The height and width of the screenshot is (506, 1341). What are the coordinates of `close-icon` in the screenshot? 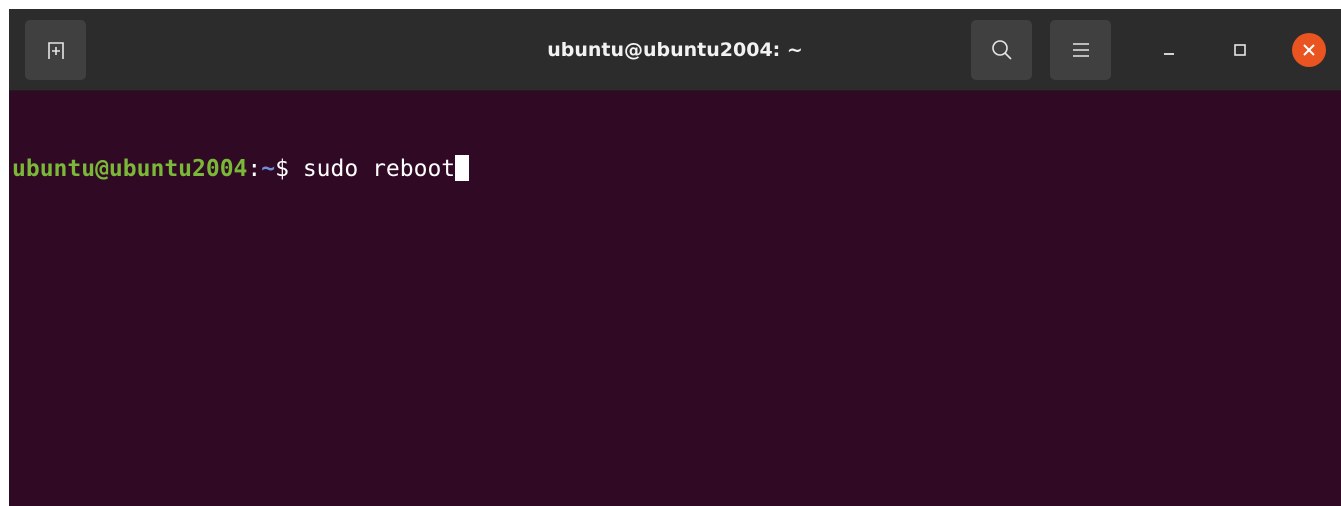 It's located at (1309, 50).